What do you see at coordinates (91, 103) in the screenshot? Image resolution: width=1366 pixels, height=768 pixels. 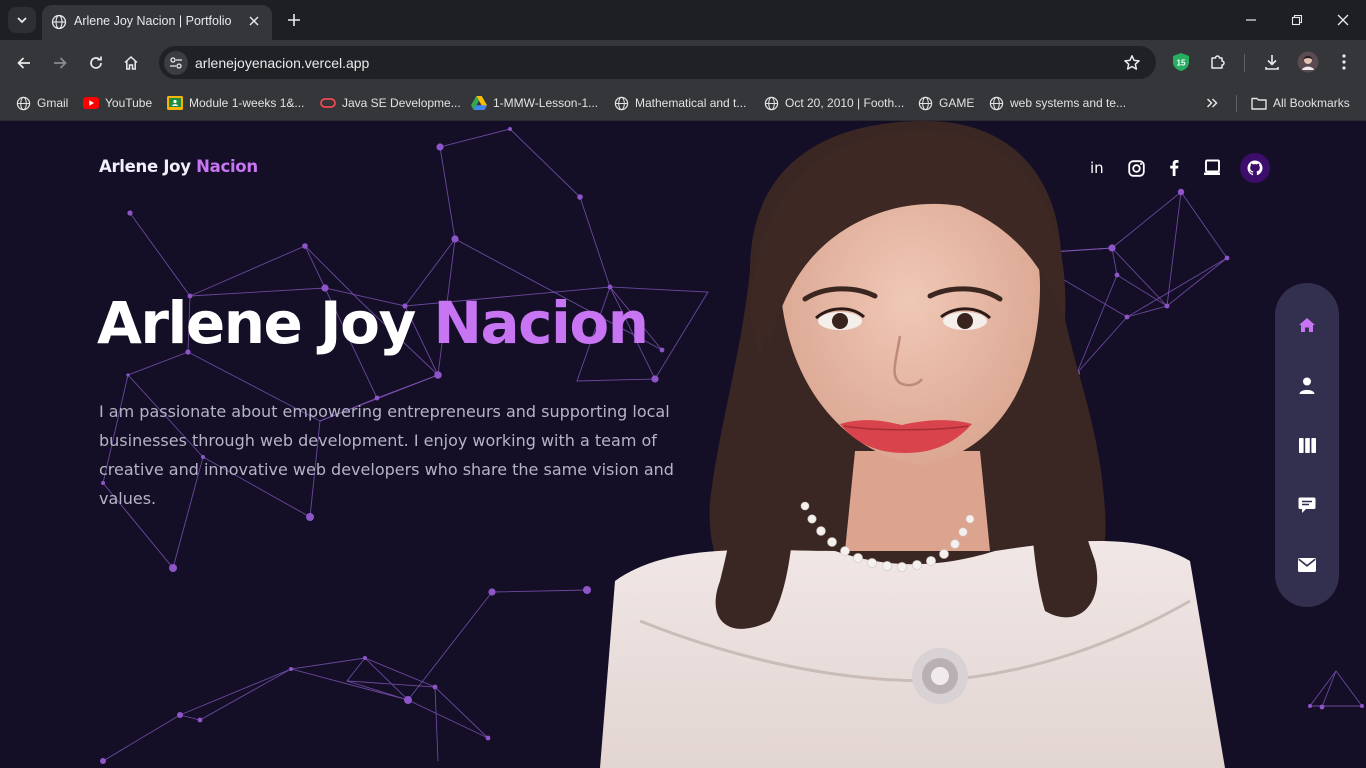 I see `youtube-icon` at bounding box center [91, 103].